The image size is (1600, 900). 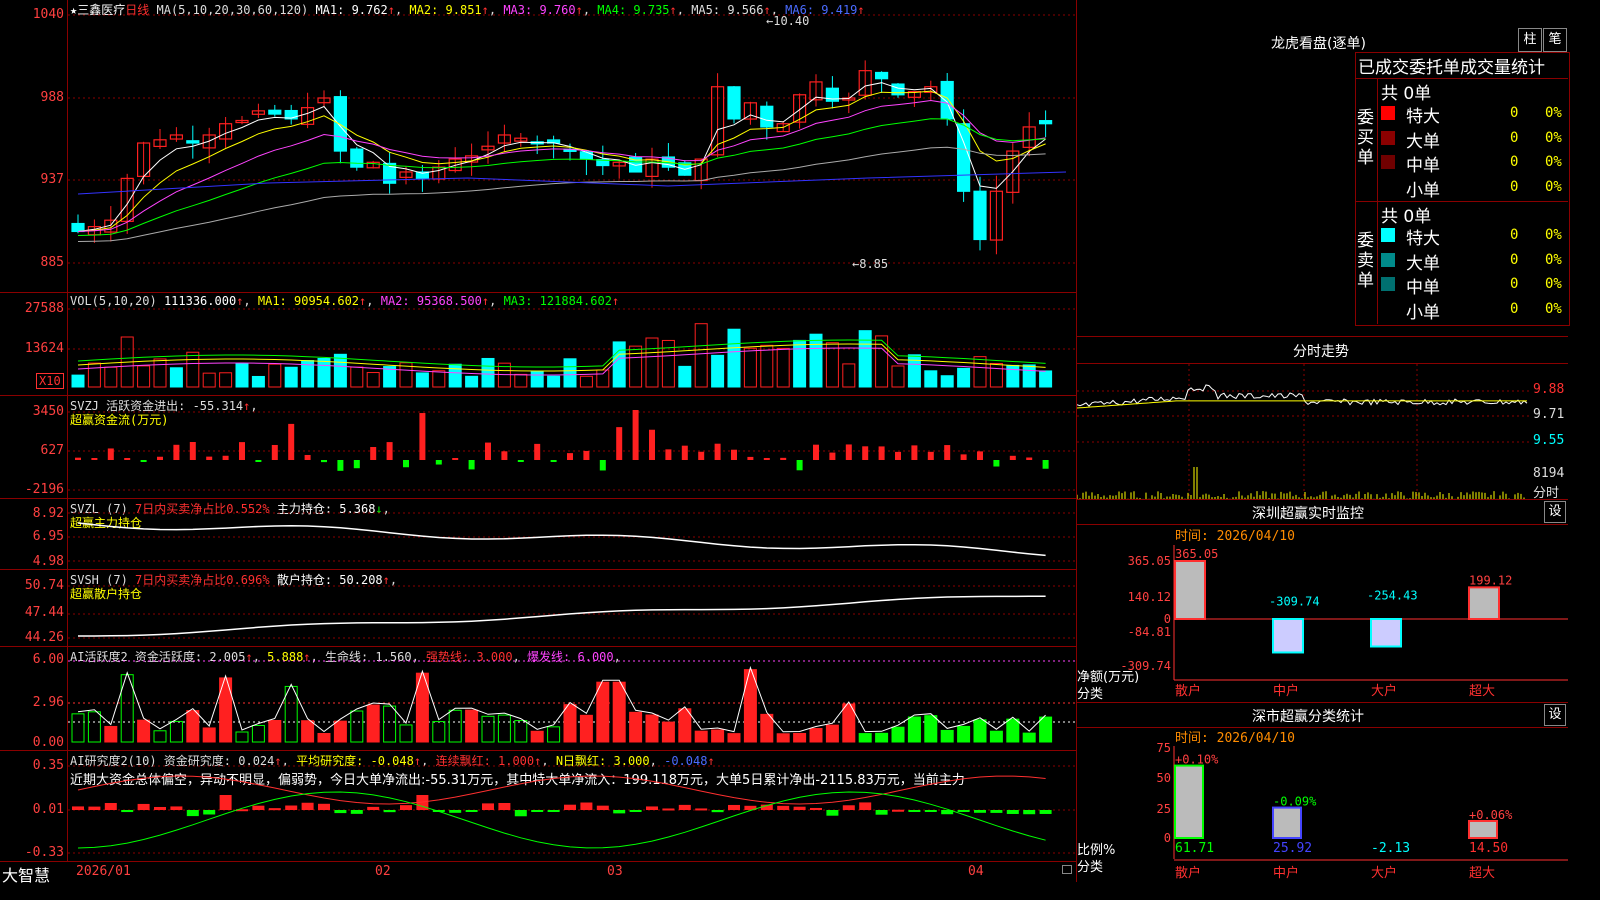 What do you see at coordinates (1553, 259) in the screenshot?
I see `order-percent: 0%` at bounding box center [1553, 259].